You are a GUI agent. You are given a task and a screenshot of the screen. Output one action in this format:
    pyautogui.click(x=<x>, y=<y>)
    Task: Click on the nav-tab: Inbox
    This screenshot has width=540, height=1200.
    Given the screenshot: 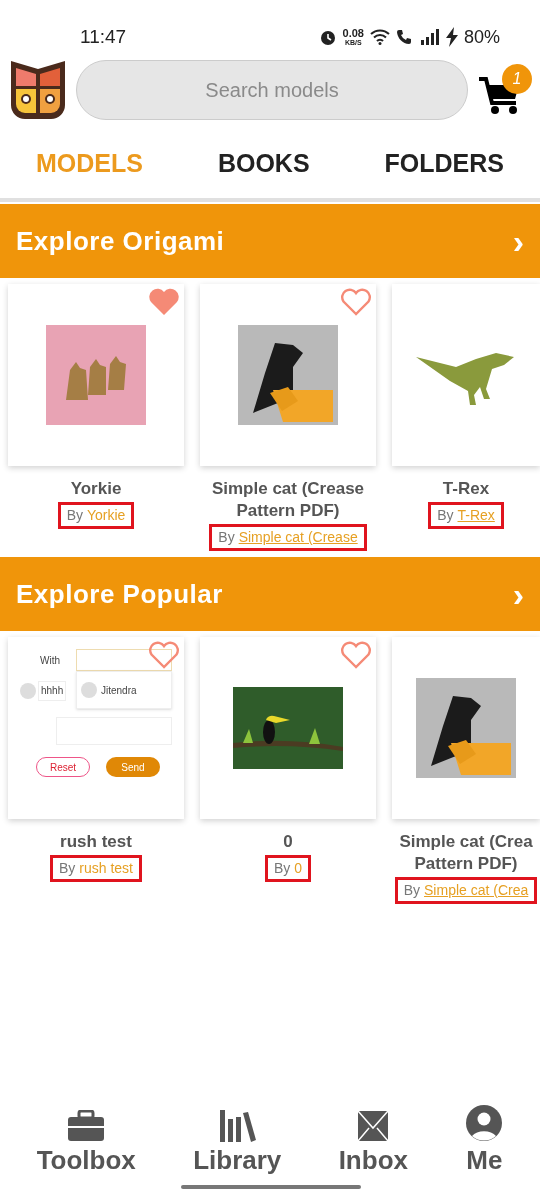 What is the action you would take?
    pyautogui.click(x=373, y=1143)
    